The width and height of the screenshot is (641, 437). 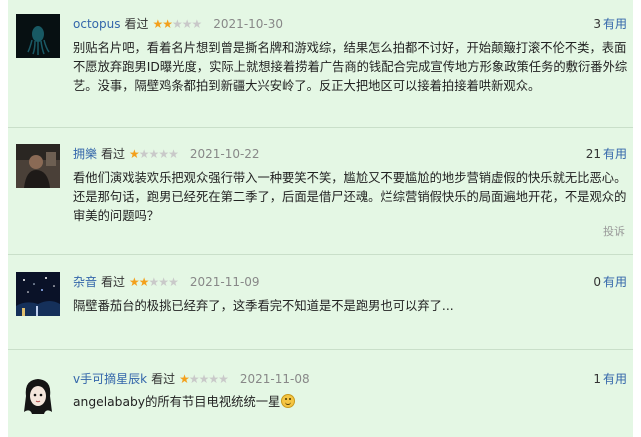 I want to click on person-photo-avatar-icon, so click(x=38, y=166).